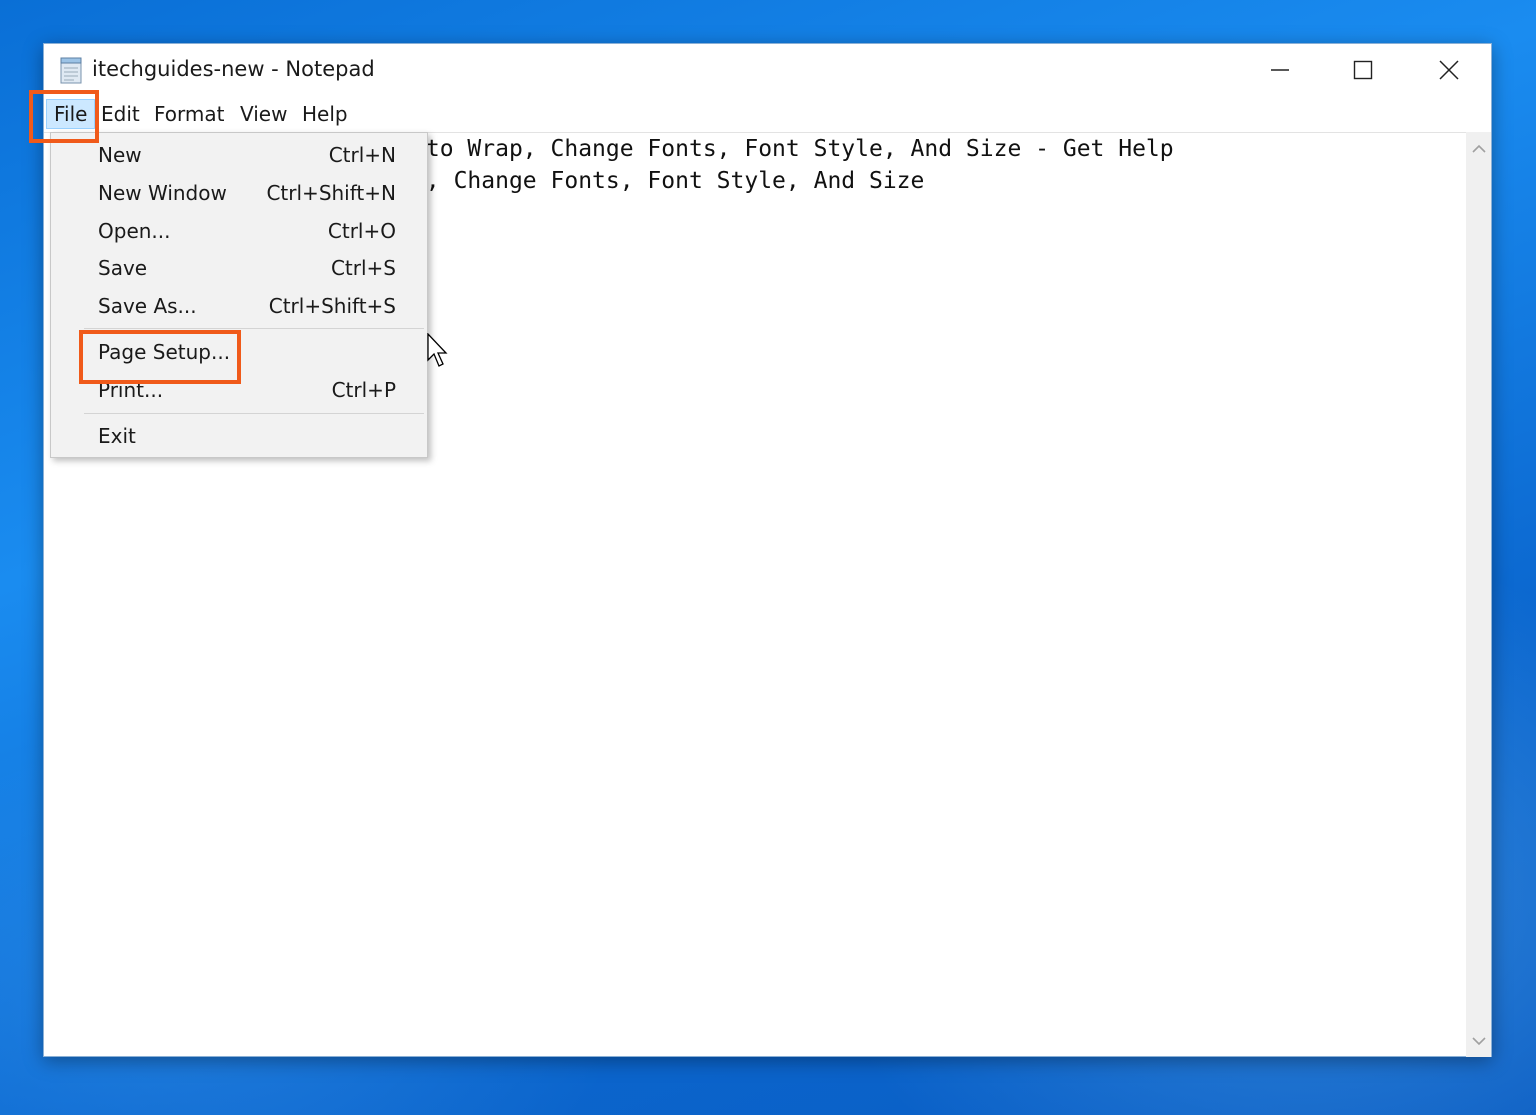 This screenshot has width=1536, height=1115. What do you see at coordinates (117, 436) in the screenshot?
I see `menu-item-label: Exit` at bounding box center [117, 436].